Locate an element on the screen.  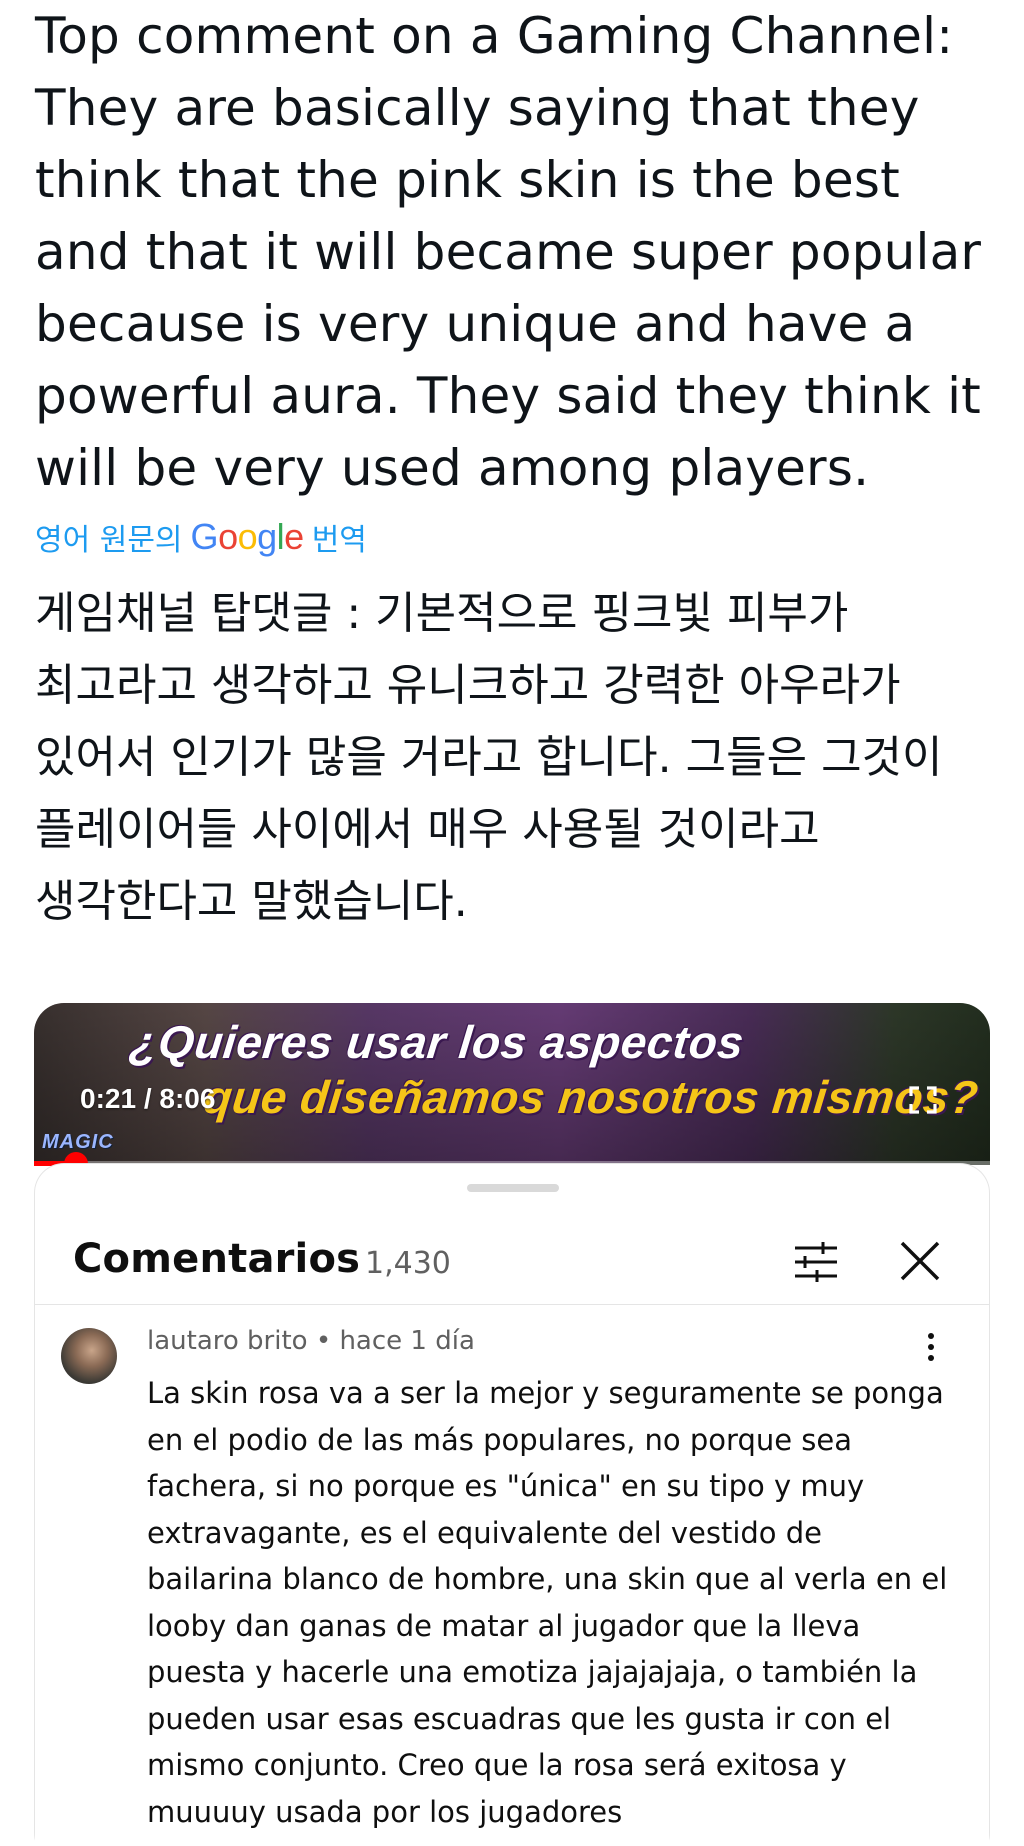
more-options-icon is located at coordinates (931, 1347).